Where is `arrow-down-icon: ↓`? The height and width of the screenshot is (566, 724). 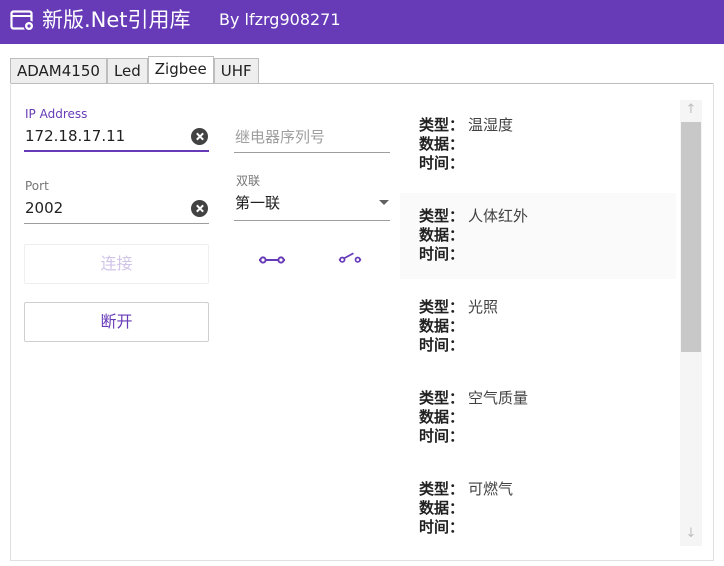
arrow-down-icon: ↓ is located at coordinates (691, 534).